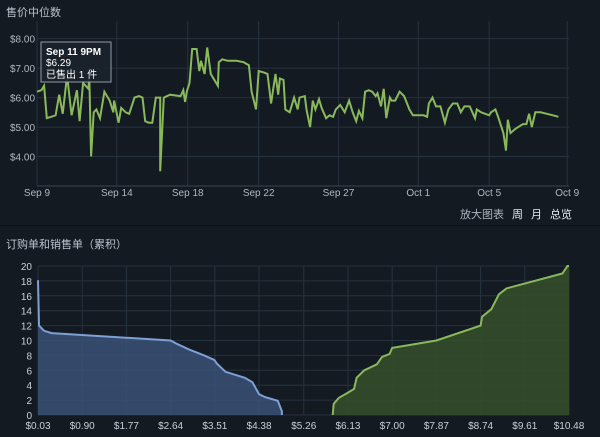 The image size is (600, 437). Describe the element at coordinates (160, 347) in the screenshot. I see `buy-orders-area` at that location.